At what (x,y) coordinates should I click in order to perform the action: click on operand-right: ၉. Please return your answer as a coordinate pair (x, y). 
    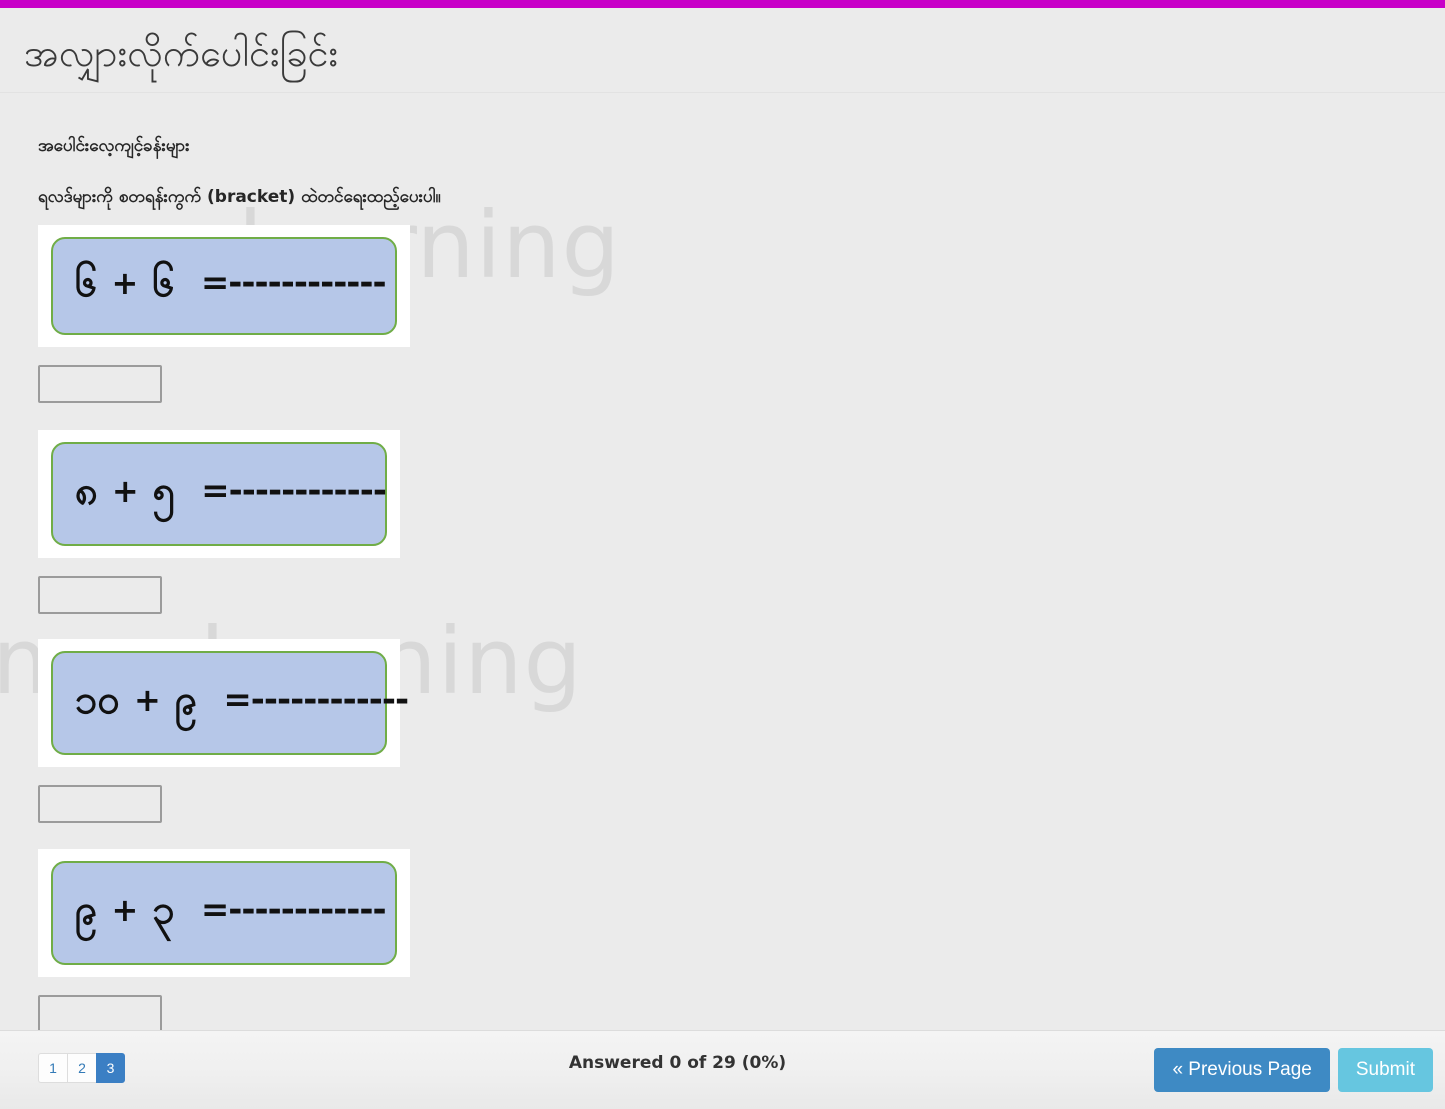
    Looking at the image, I should click on (186, 699).